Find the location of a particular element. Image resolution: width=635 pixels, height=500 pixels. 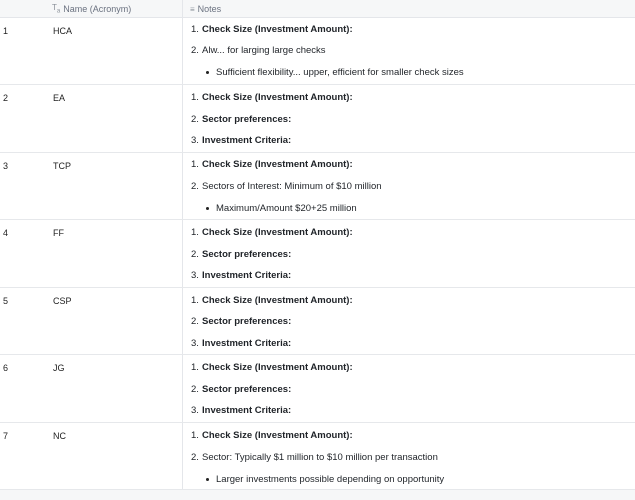

column-header-notes-label: Notes is located at coordinates (209, 9).